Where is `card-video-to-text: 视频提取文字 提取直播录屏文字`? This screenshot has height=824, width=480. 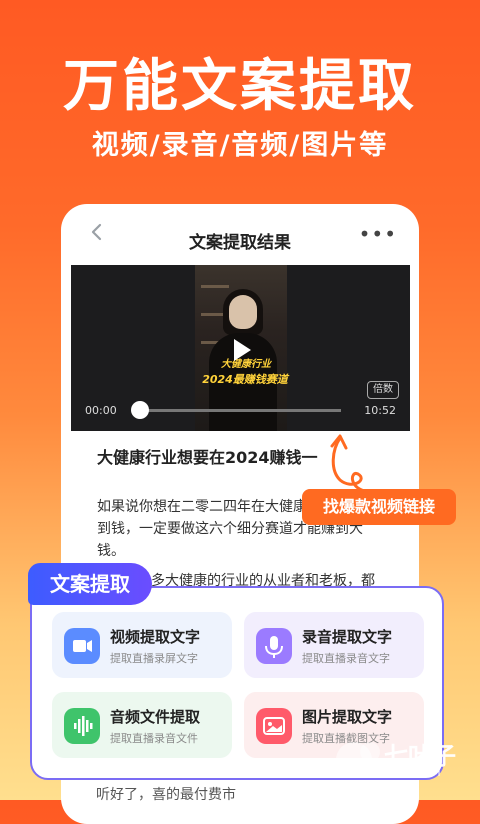 card-video-to-text: 视频提取文字 提取直播录屏文字 is located at coordinates (142, 645).